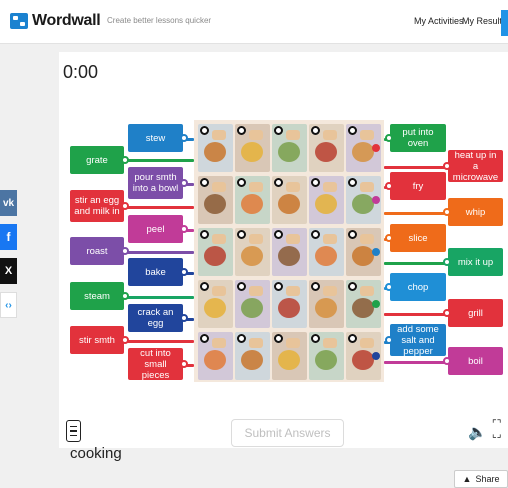 The width and height of the screenshot is (508, 488). I want to click on label-heat-microwave: heat up in a microwave, so click(473, 166).